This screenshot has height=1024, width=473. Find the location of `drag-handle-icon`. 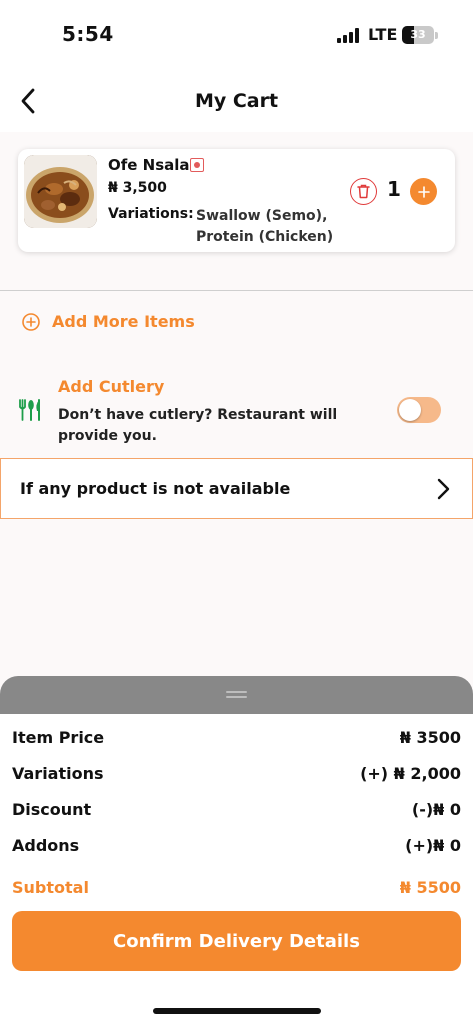

drag-handle-icon is located at coordinates (236, 695).